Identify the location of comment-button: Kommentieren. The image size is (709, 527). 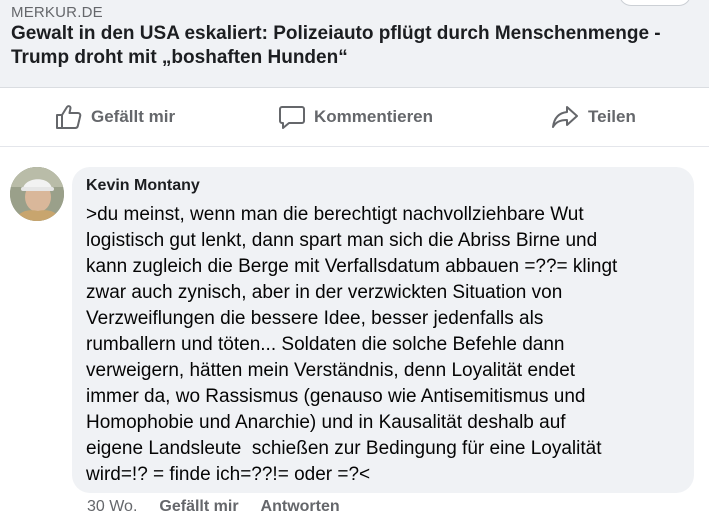
(355, 117).